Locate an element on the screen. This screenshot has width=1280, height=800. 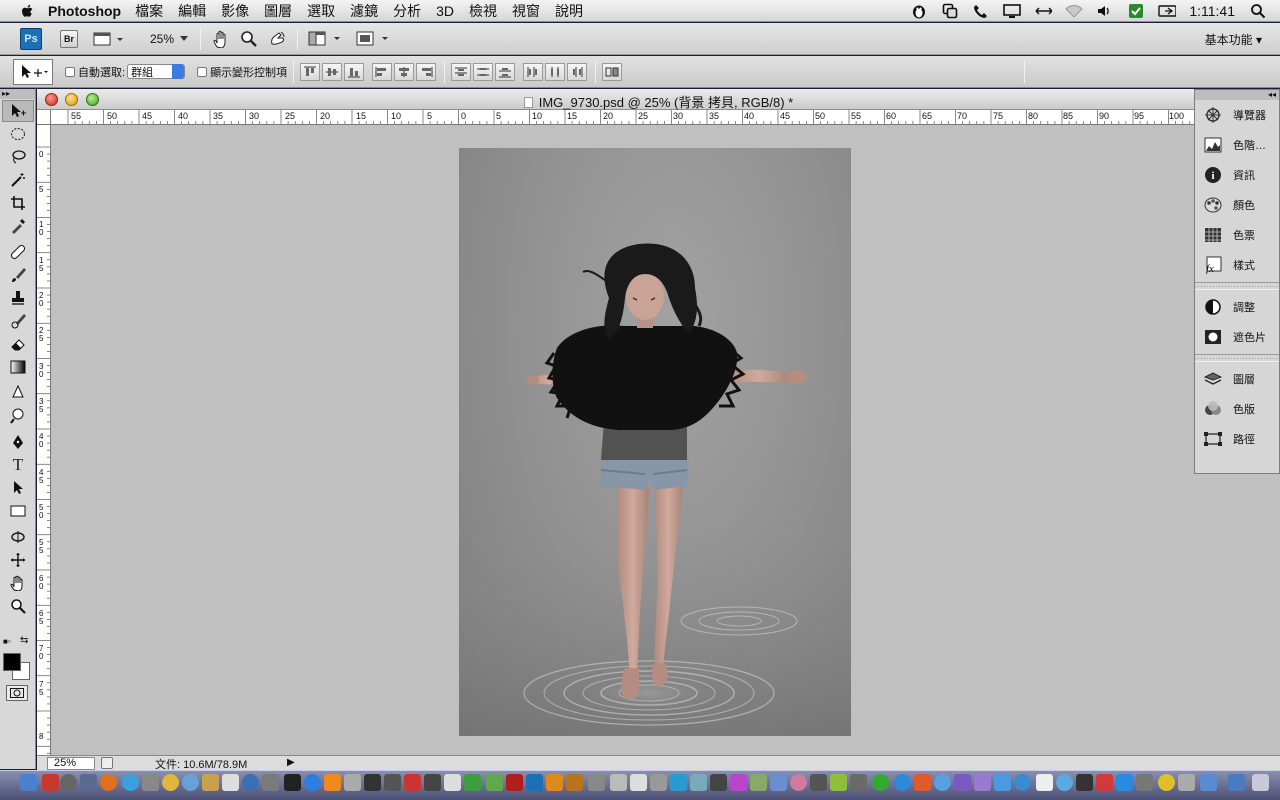
launch-bridge-button: Br is located at coordinates (69, 38).